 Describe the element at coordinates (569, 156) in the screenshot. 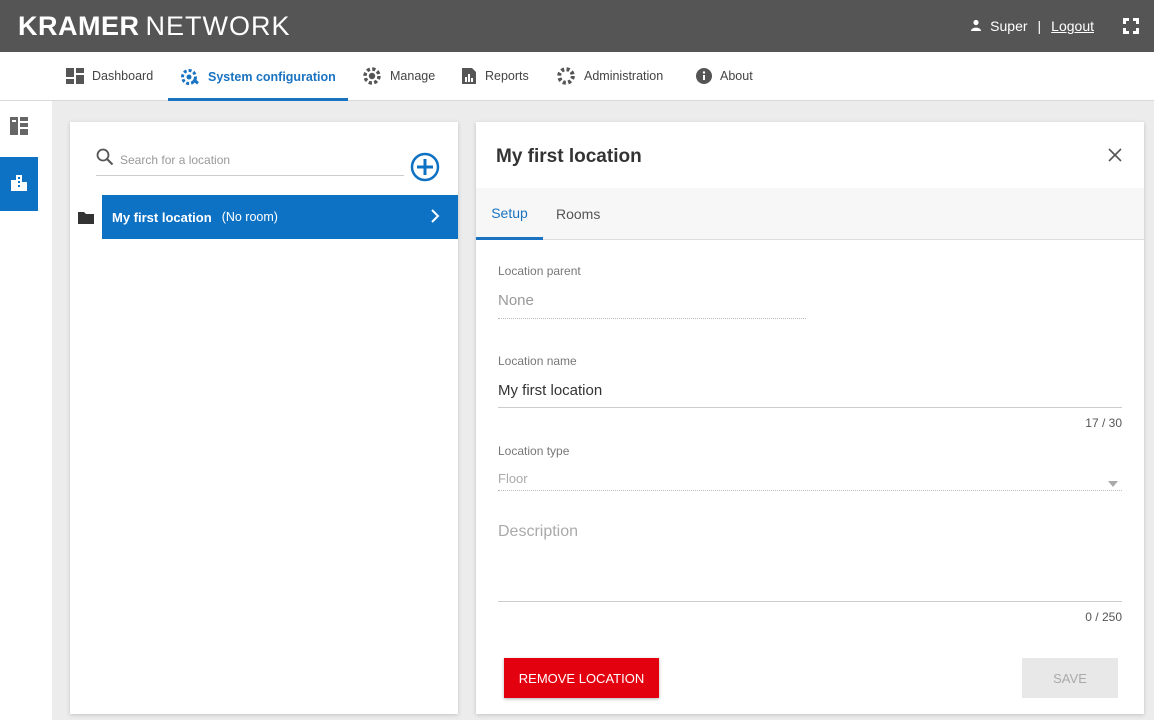

I see `detail-title: My first location` at that location.